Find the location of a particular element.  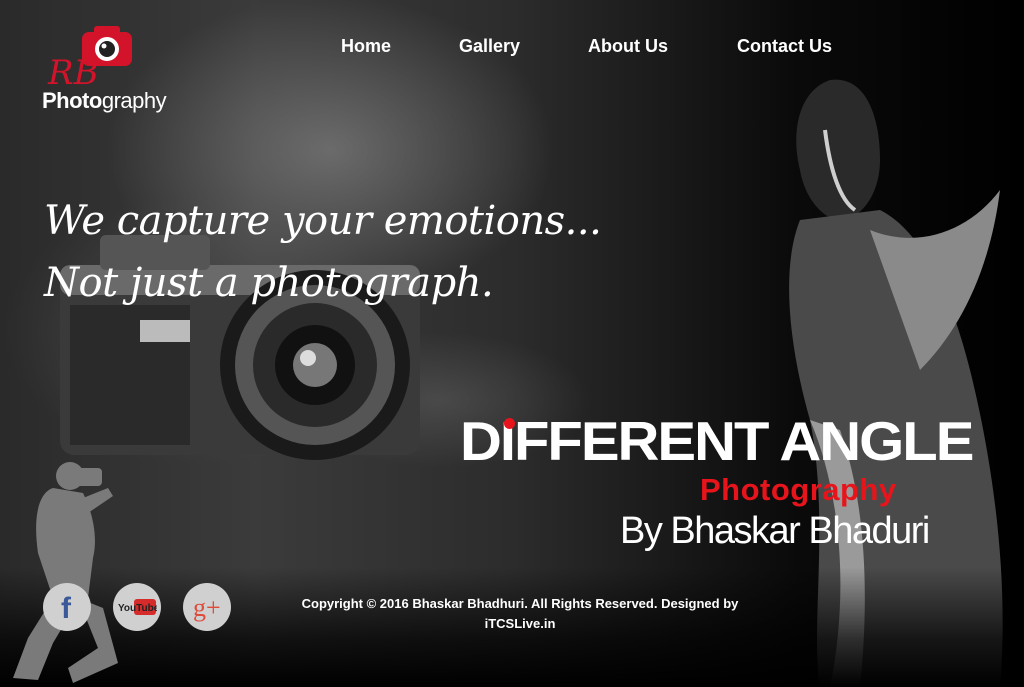

logo-word-regular: graphy is located at coordinates (134, 100).